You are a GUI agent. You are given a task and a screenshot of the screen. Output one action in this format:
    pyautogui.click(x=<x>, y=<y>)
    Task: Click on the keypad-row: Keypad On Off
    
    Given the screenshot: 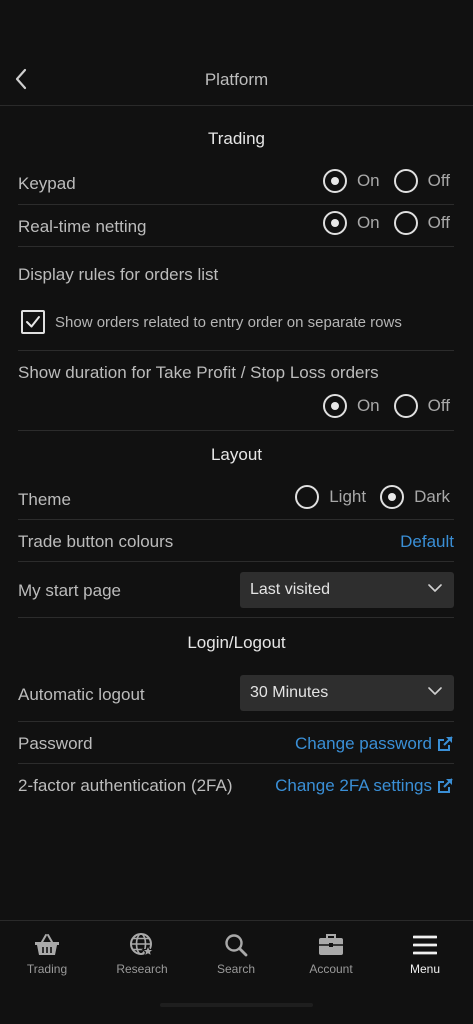 What is the action you would take?
    pyautogui.click(x=236, y=182)
    